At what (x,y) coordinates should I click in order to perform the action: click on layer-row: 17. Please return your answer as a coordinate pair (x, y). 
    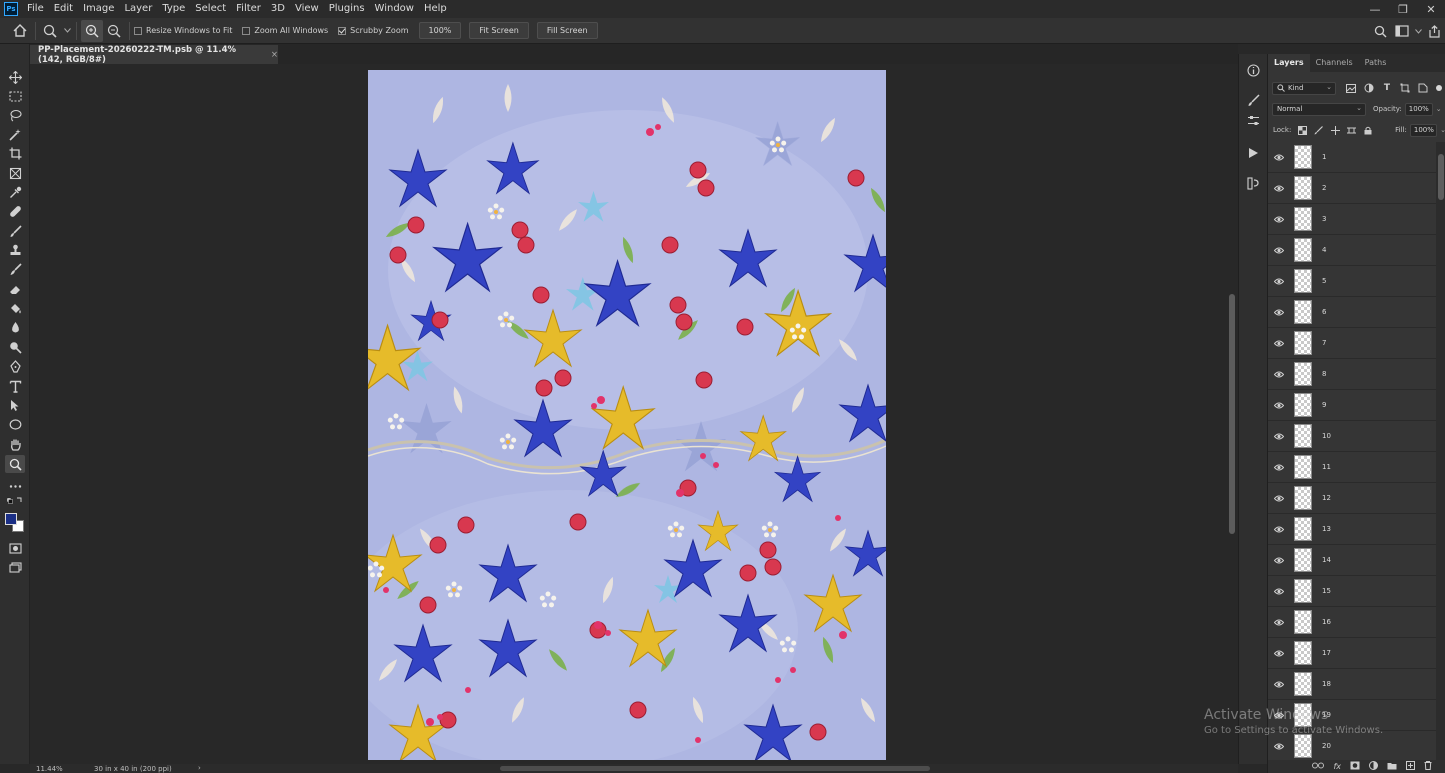
    Looking at the image, I should click on (1352, 653).